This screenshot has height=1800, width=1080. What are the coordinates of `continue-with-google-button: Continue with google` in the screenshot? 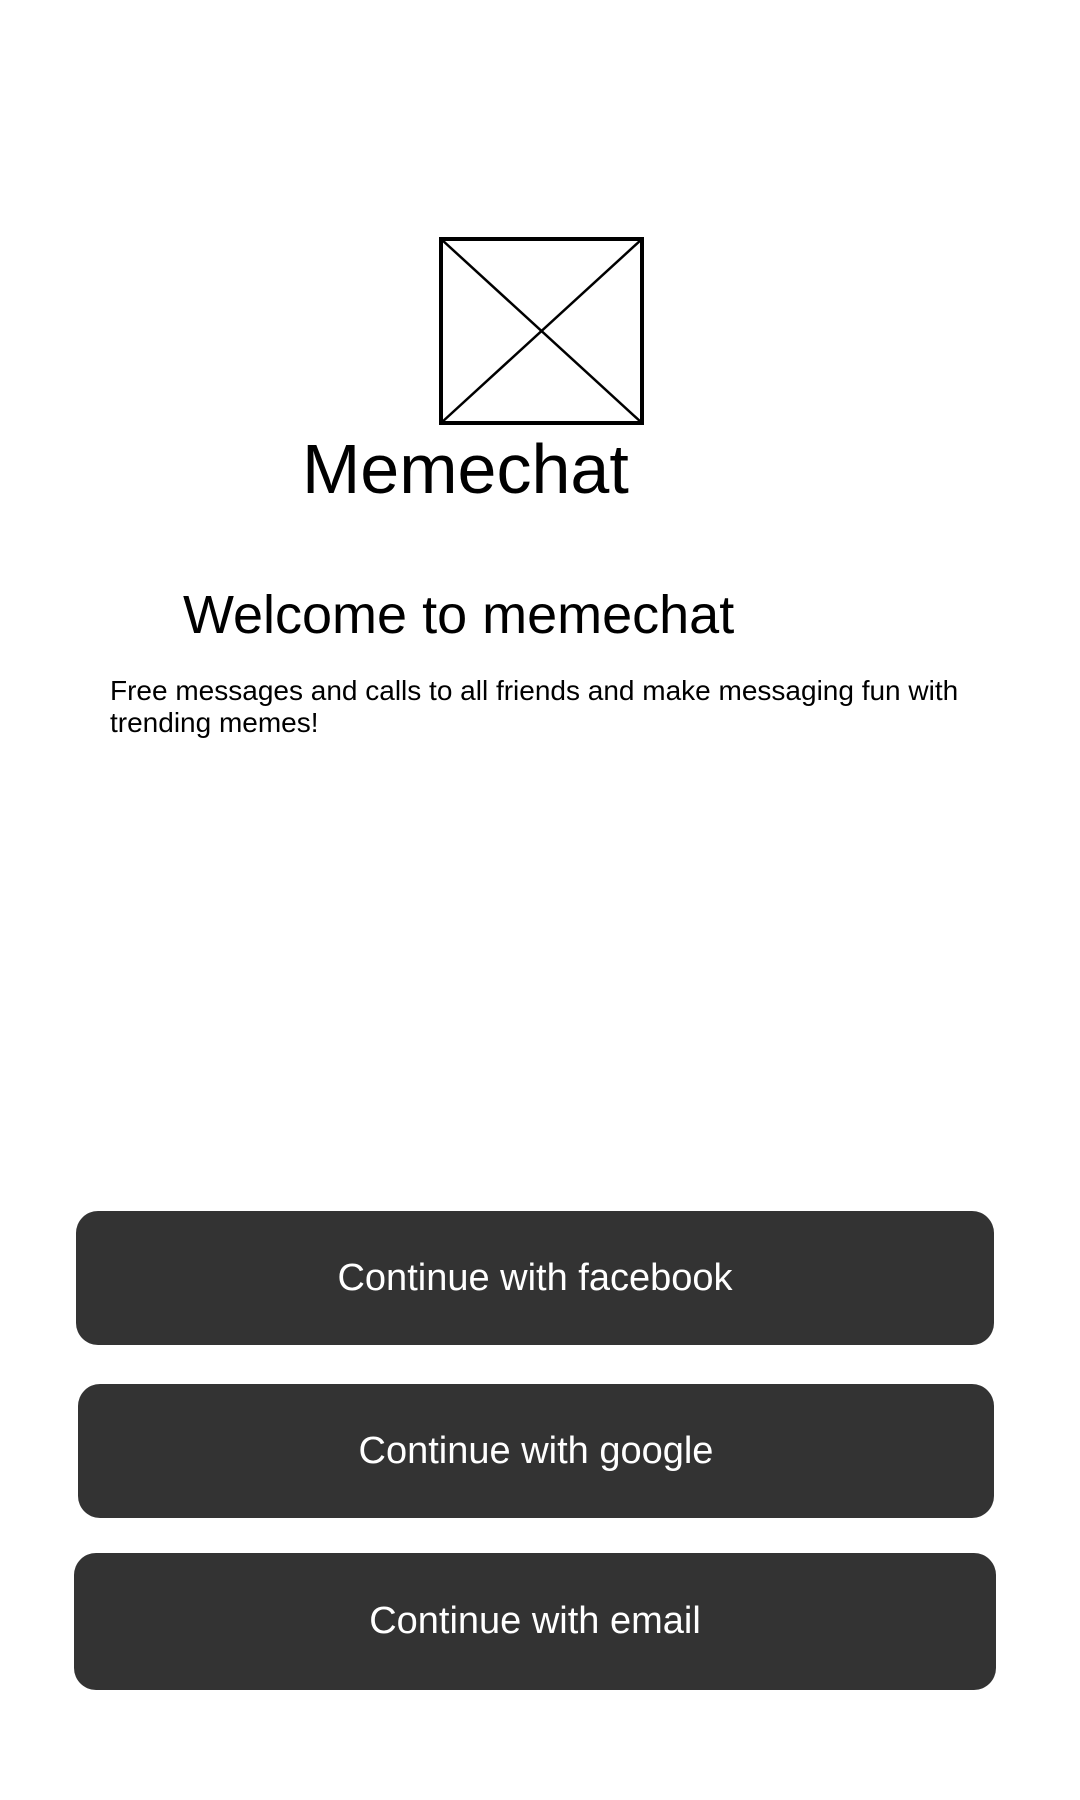 It's located at (536, 1451).